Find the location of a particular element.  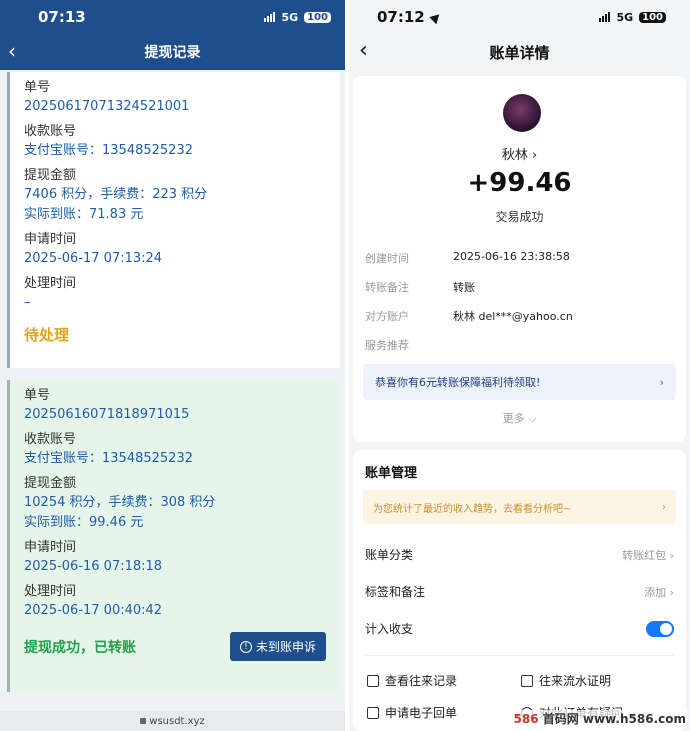

status-bar: 07:12 5G 100 is located at coordinates (519, 17).